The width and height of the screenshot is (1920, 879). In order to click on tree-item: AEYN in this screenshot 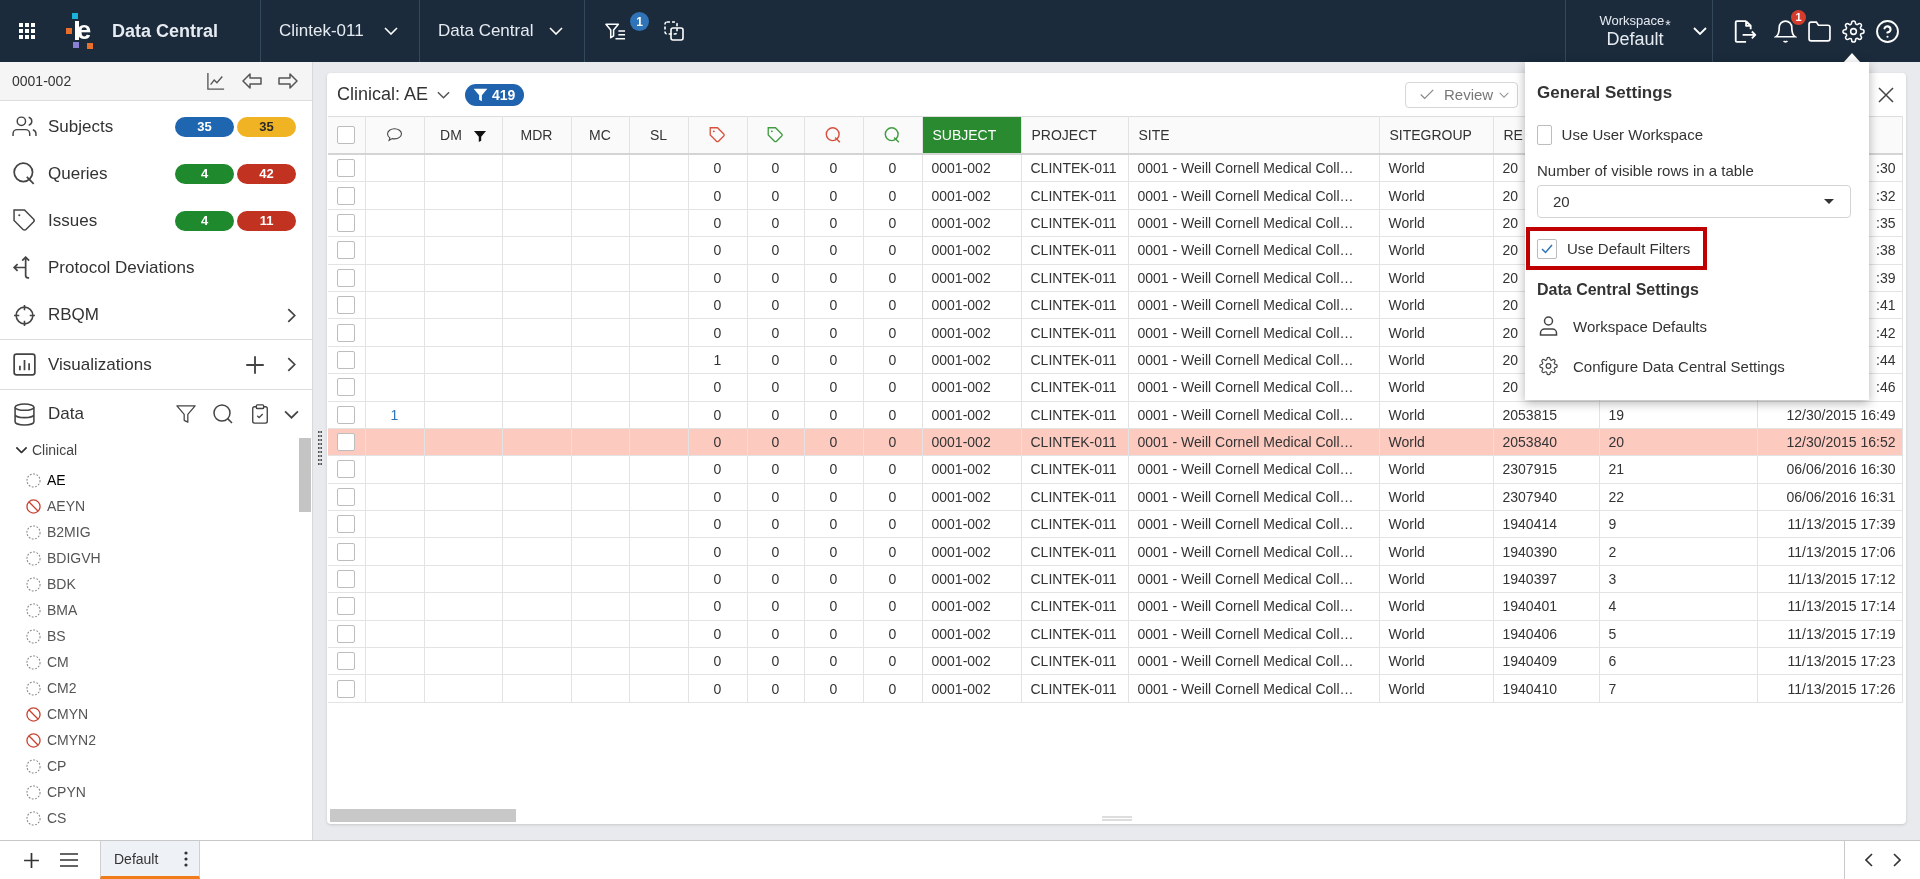, I will do `click(66, 506)`.